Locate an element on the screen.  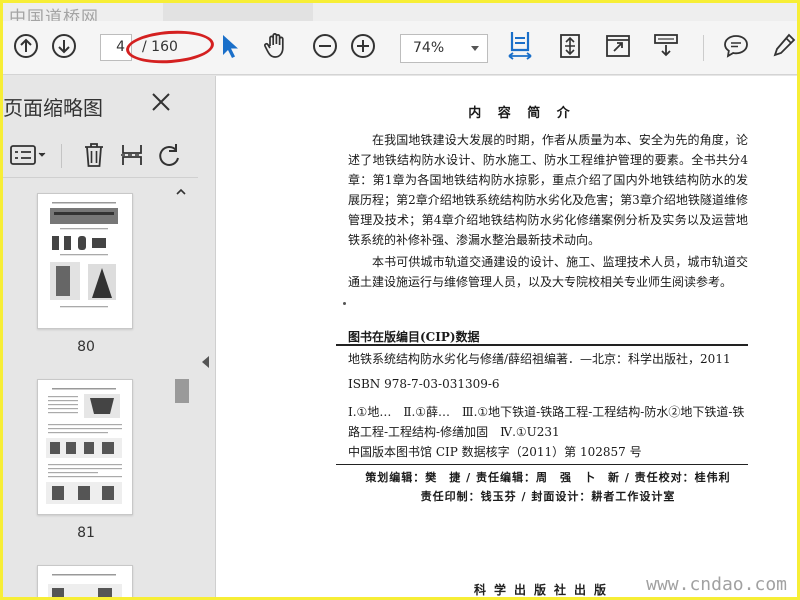
zoom-out-button is located at coordinates (325, 46).